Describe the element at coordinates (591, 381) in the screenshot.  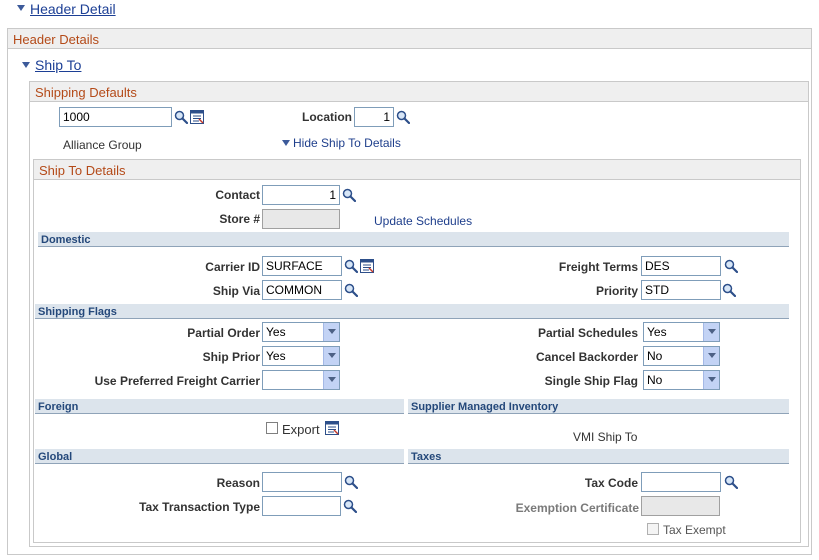
I see `single-ship-flag-label: Single Ship Flag` at that location.